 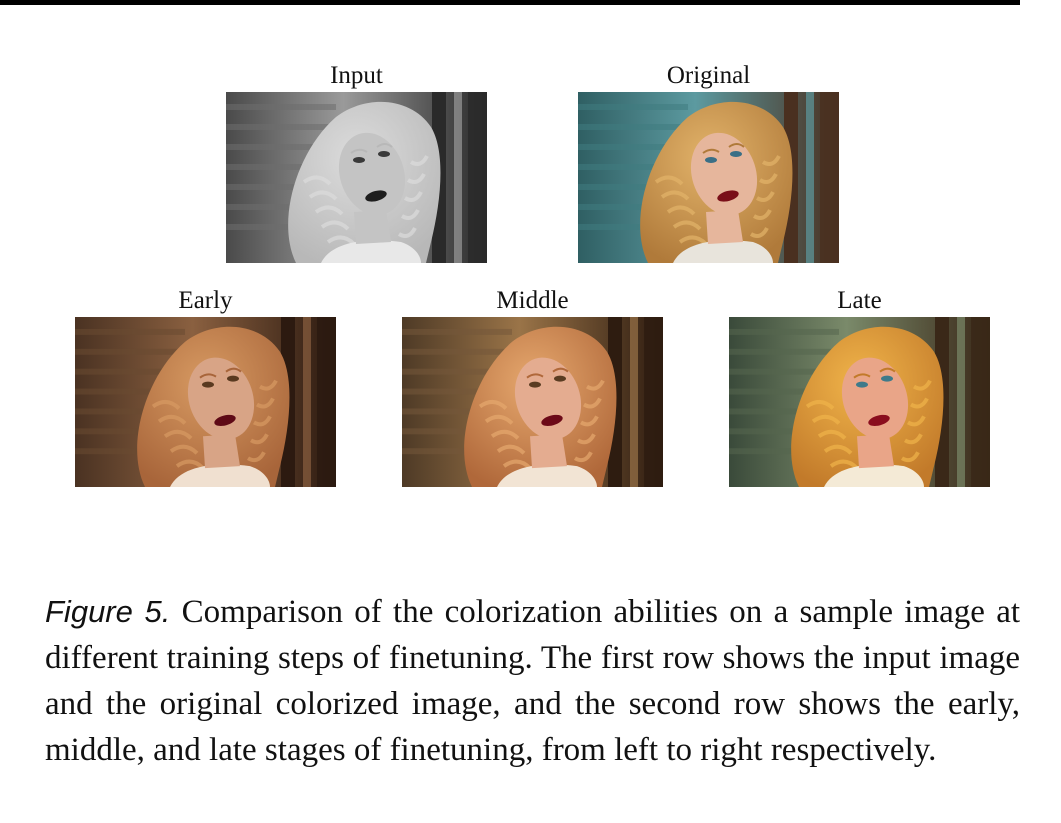 What do you see at coordinates (859, 300) in the screenshot?
I see `panel-label: Late` at bounding box center [859, 300].